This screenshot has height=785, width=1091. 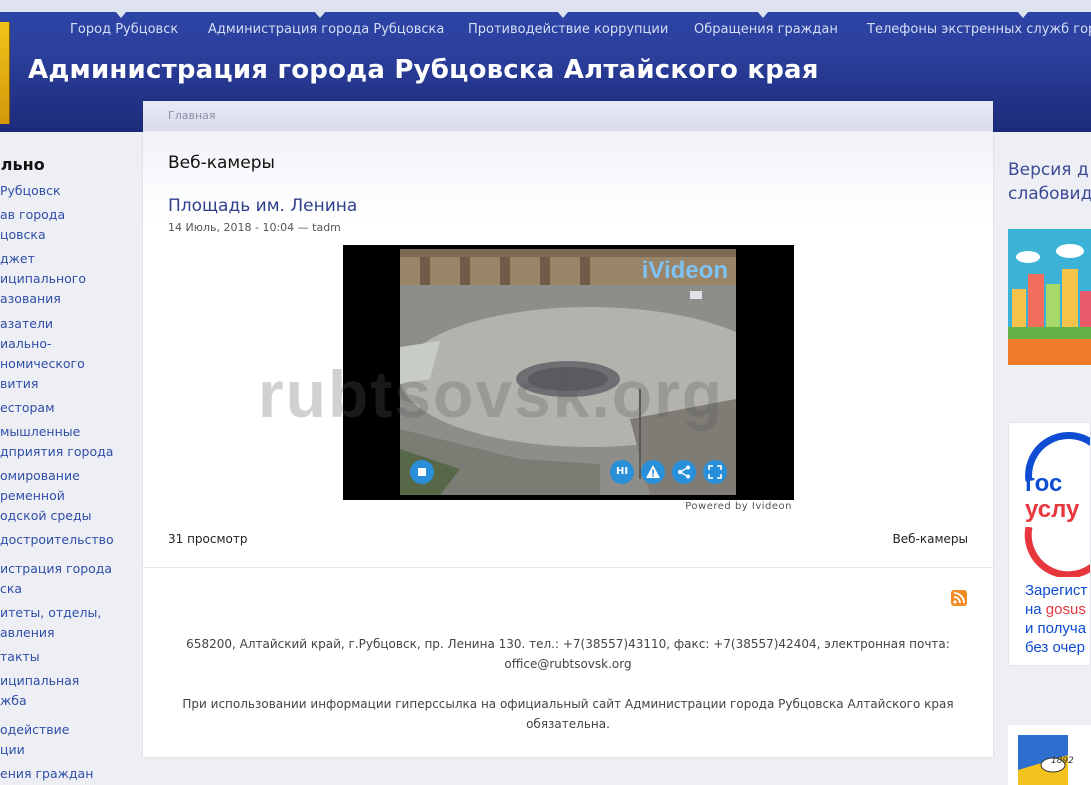 I want to click on version-line-2: слабовид, so click(x=1049, y=194).